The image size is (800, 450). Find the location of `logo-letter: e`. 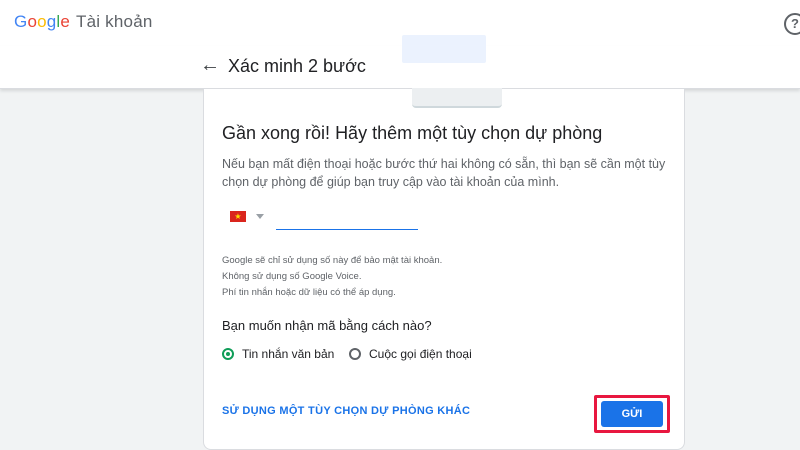

logo-letter: e is located at coordinates (65, 21).